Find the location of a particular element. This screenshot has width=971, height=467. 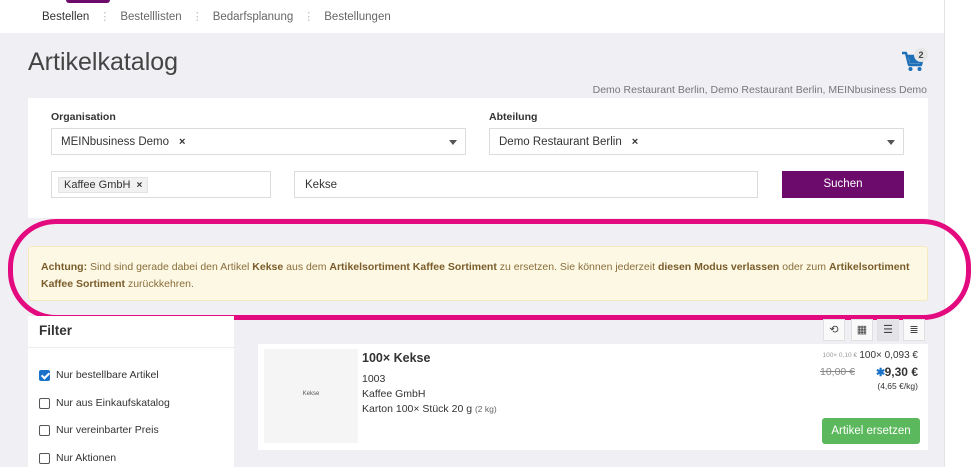

product-name: 100× Kekse is located at coordinates (396, 358).